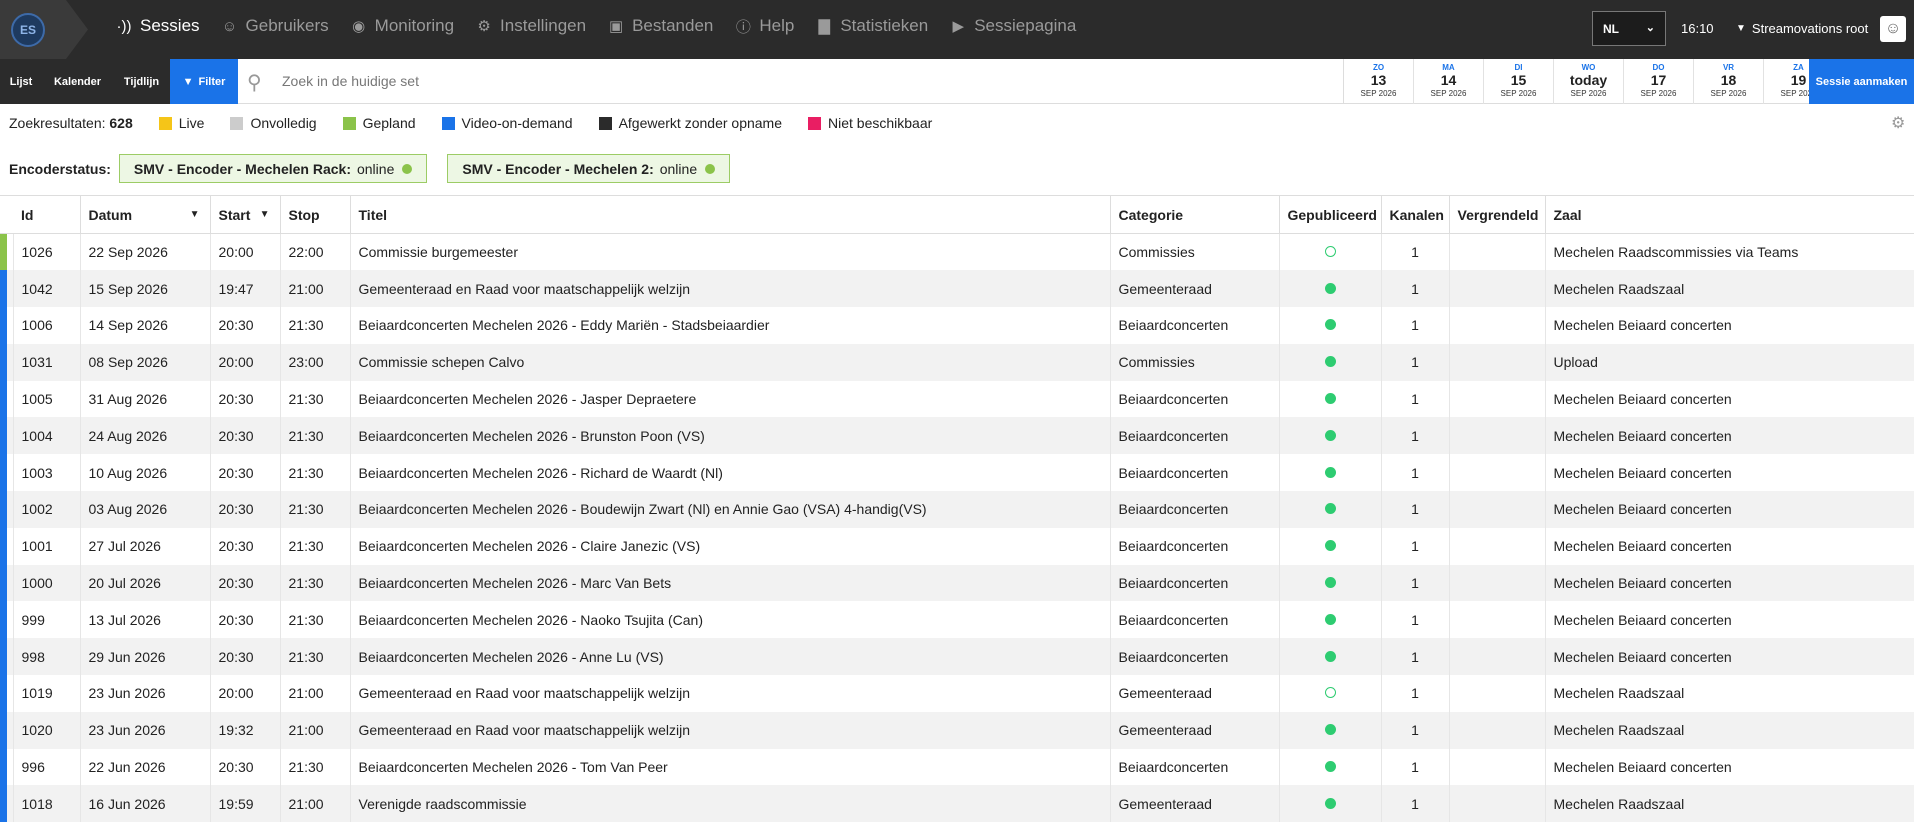  I want to click on cell-stop: 21:00, so click(315, 693).